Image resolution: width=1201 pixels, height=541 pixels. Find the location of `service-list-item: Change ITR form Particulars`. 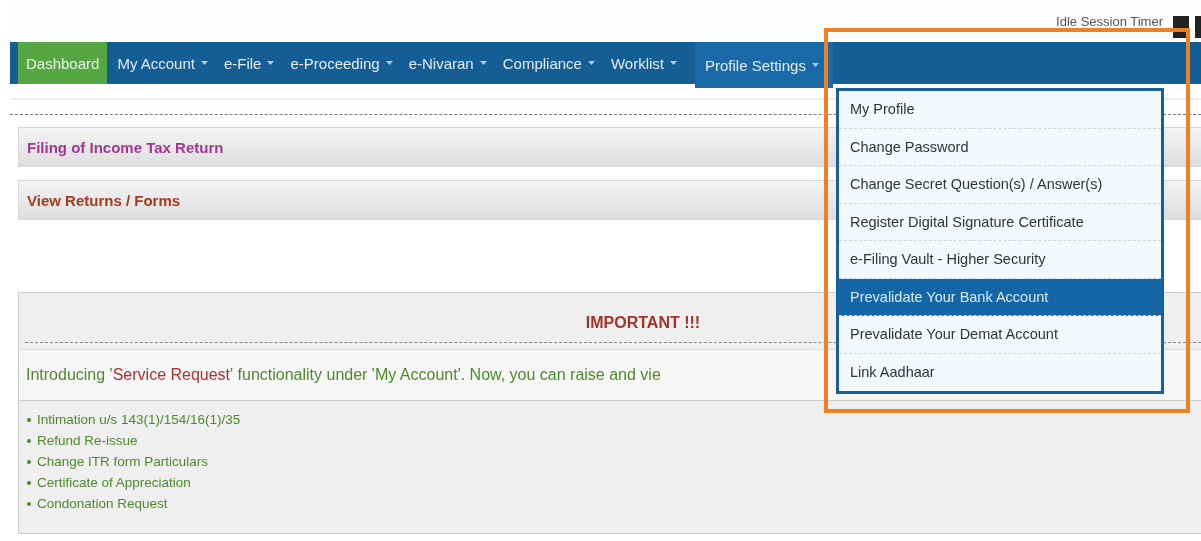

service-list-item: Change ITR form Particulars is located at coordinates (123, 461).